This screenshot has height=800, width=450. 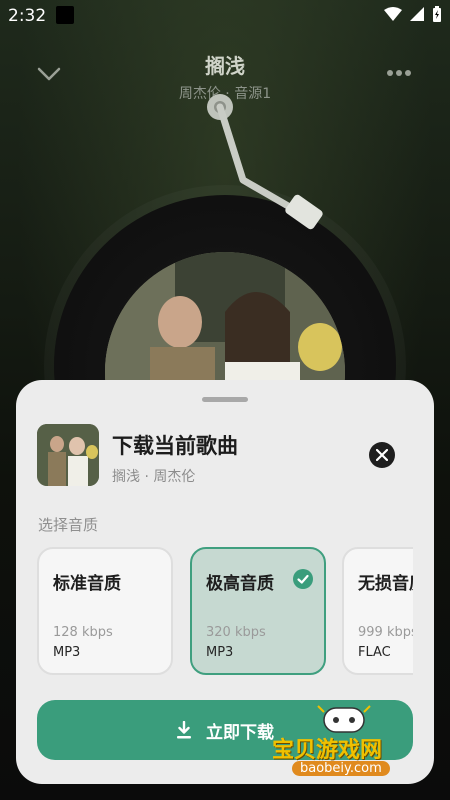 I want to click on quality-option-standard: 标准音质 128 kbps MP3, so click(x=105, y=611).